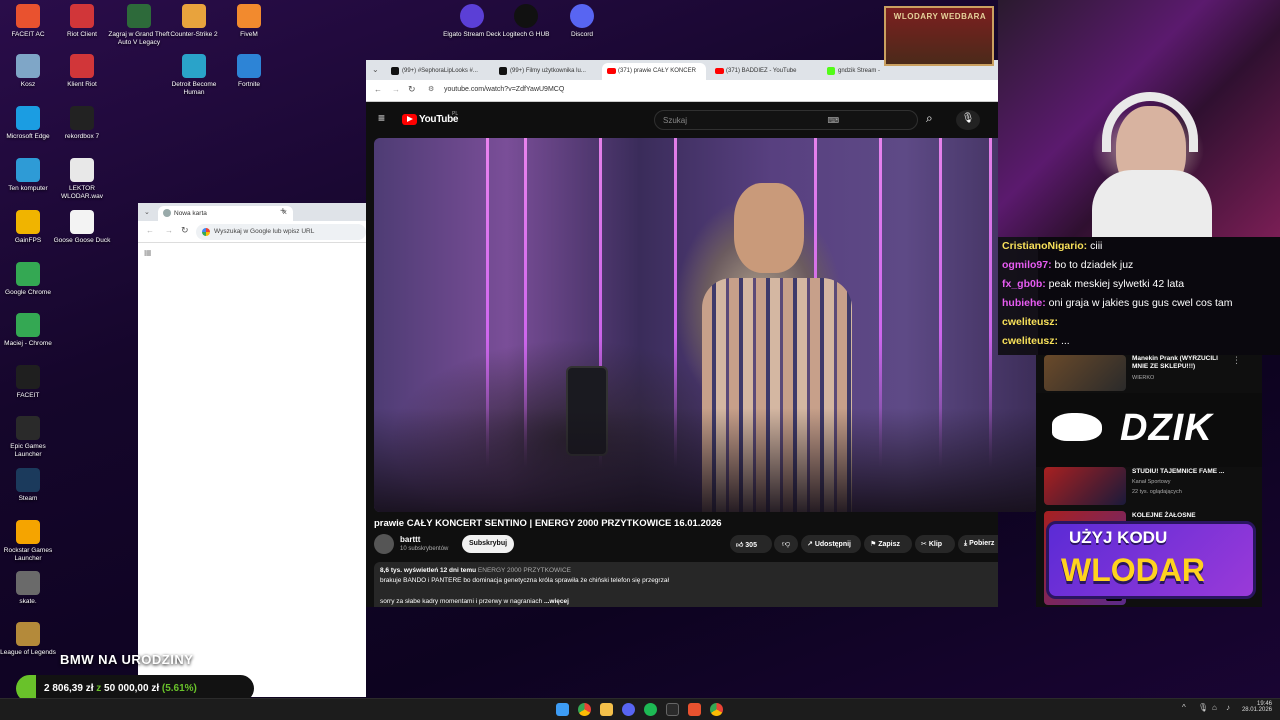  Describe the element at coordinates (694, 709) in the screenshot. I see `faceit-icon` at that location.